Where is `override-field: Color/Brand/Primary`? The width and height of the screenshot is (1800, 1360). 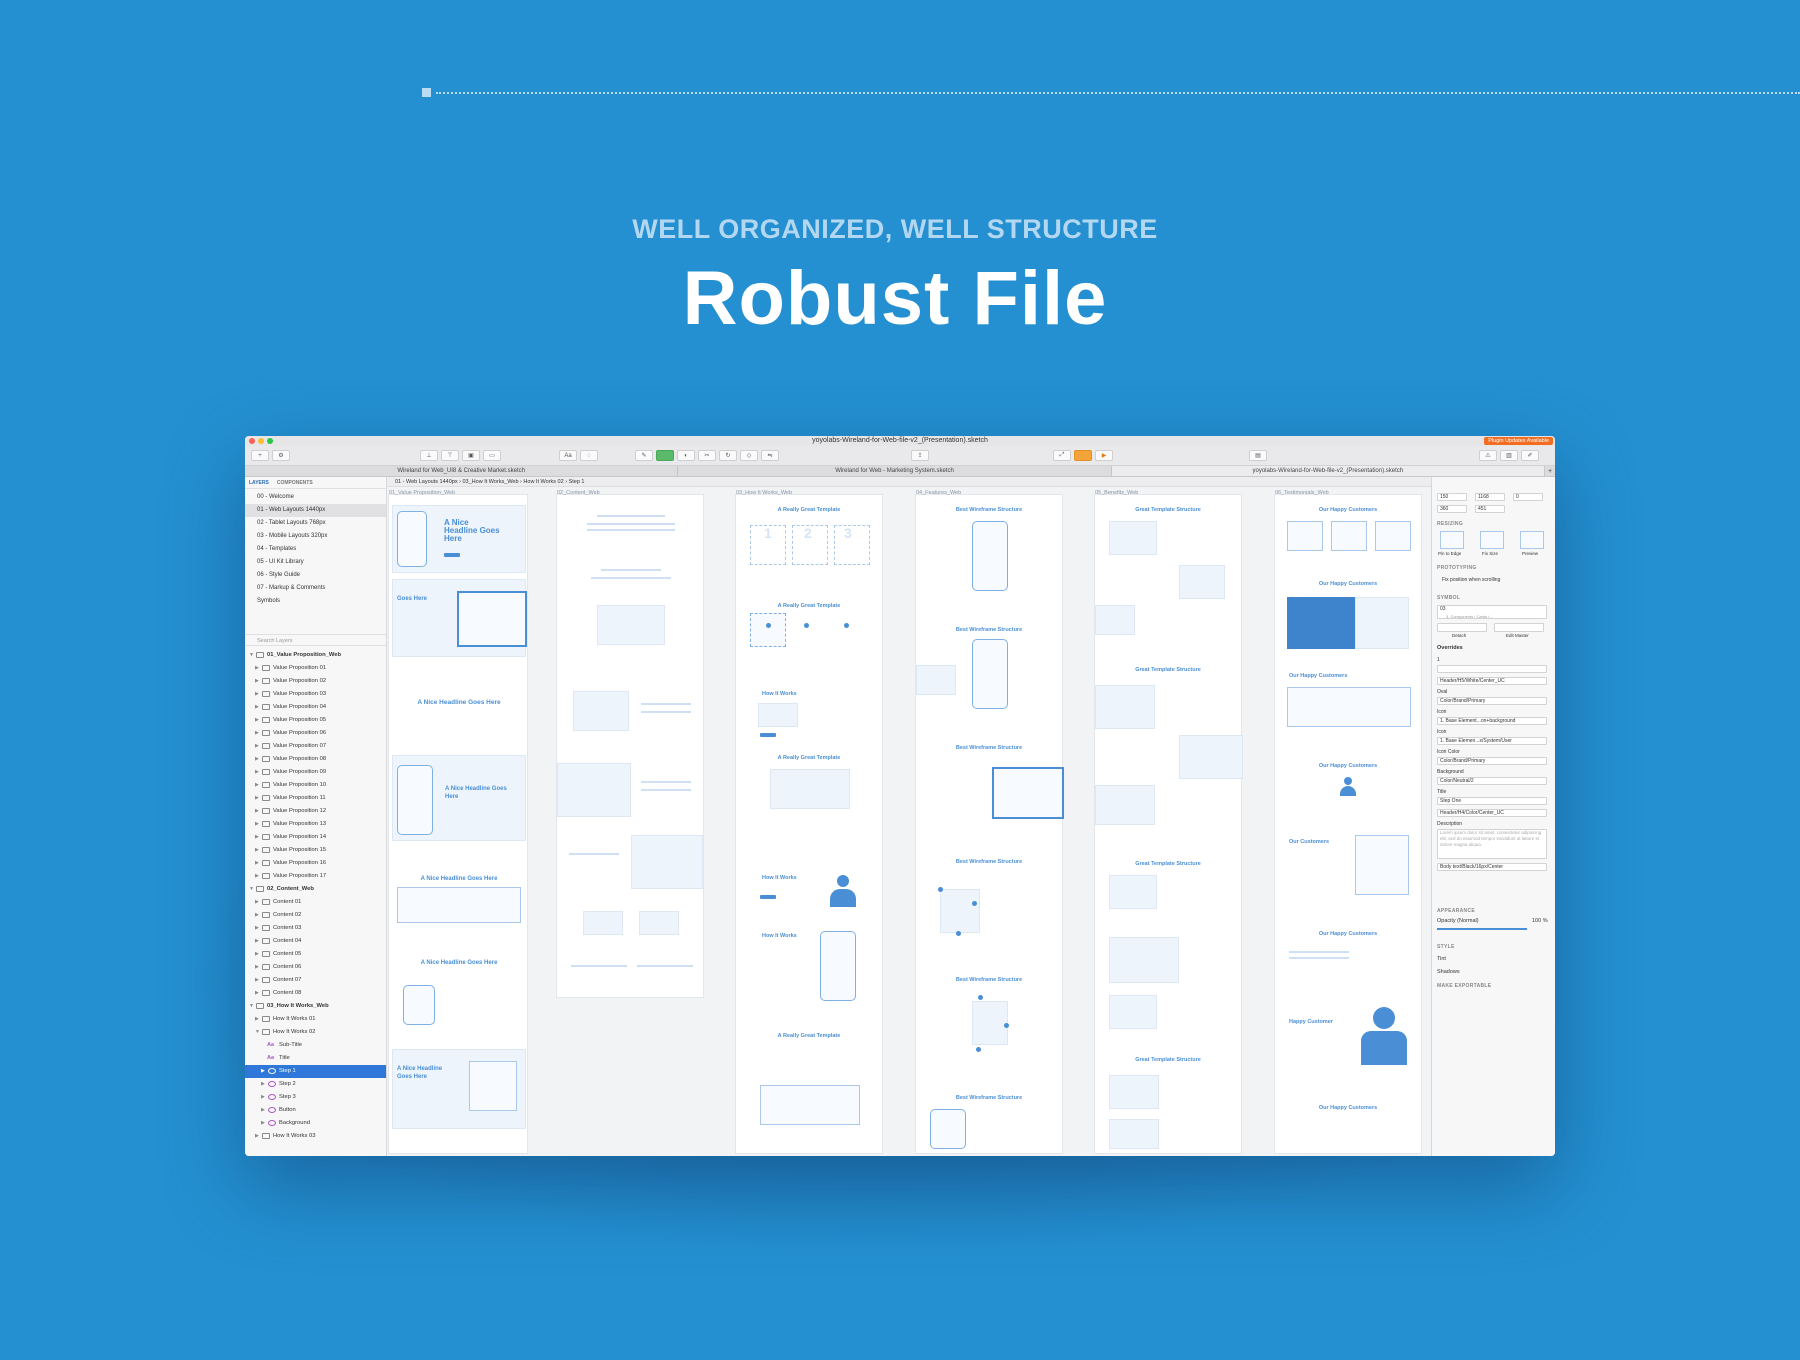
override-field: Color/Brand/Primary is located at coordinates (1492, 761).